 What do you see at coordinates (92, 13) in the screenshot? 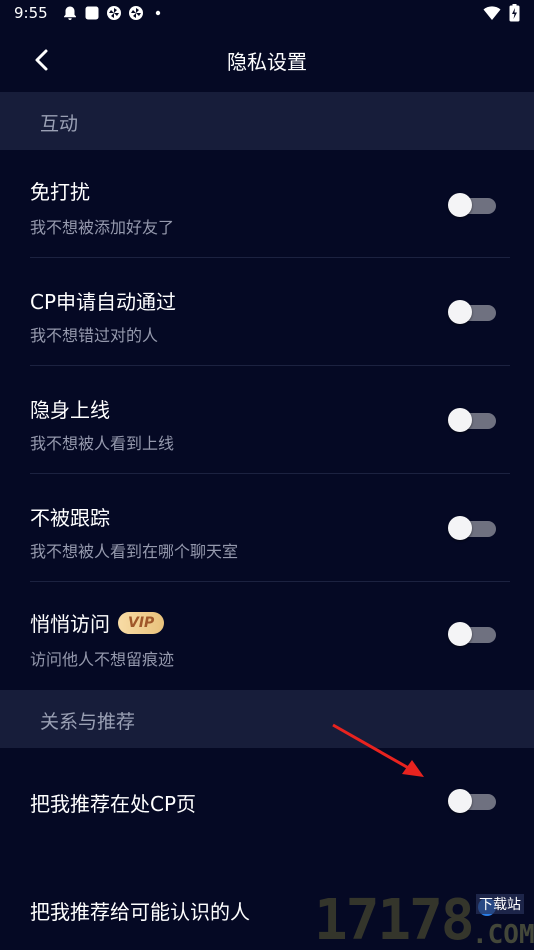
I see `square-icon` at bounding box center [92, 13].